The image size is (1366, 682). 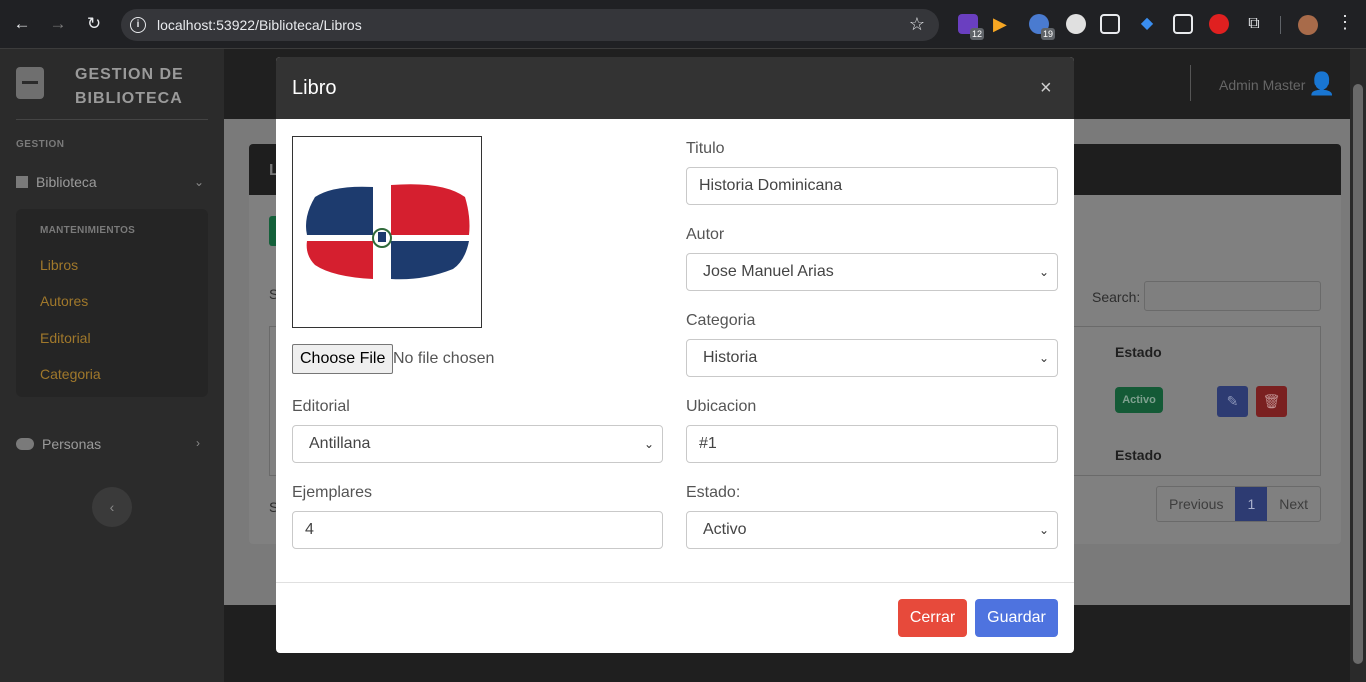 What do you see at coordinates (971, 27) in the screenshot?
I see `extension-icon: 12` at bounding box center [971, 27].